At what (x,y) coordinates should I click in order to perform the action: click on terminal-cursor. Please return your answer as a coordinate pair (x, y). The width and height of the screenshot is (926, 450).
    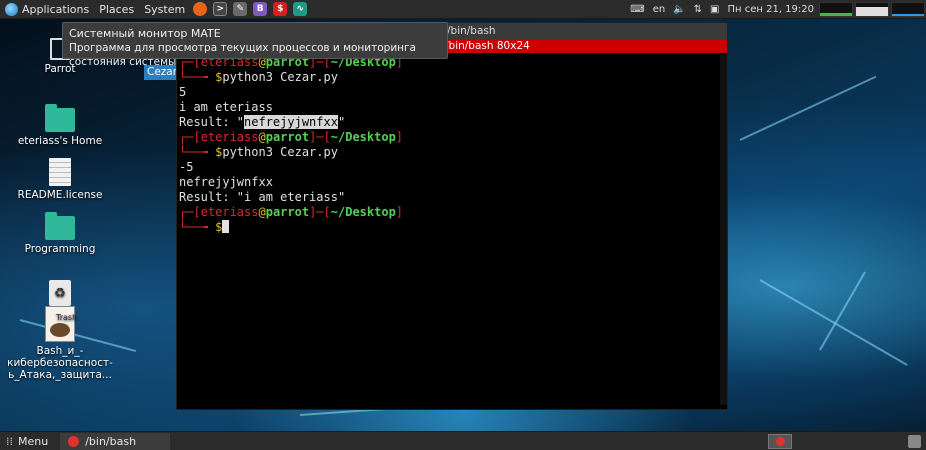
    Looking at the image, I should click on (226, 226).